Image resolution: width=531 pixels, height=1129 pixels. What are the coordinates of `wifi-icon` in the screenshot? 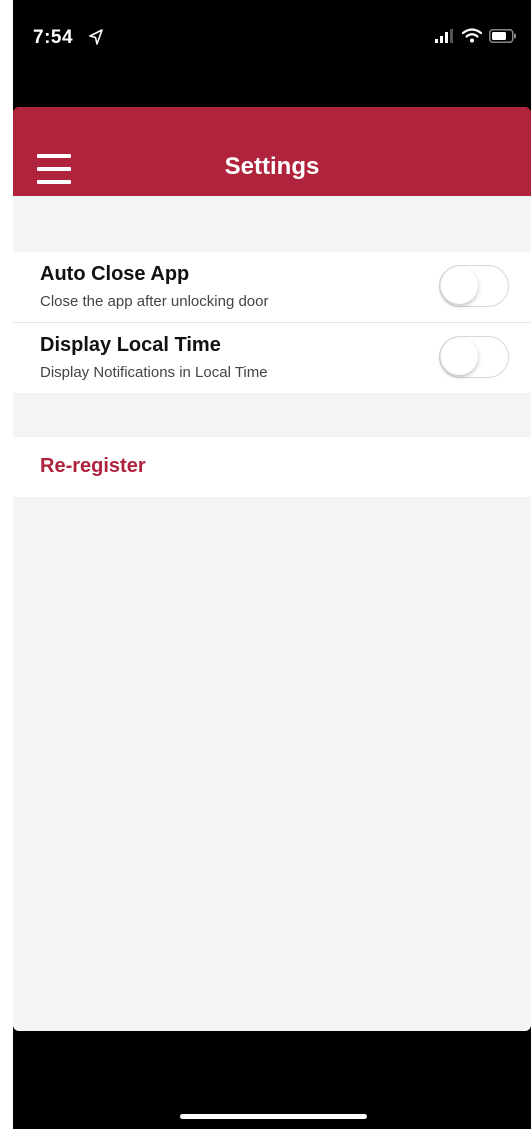 It's located at (472, 35).